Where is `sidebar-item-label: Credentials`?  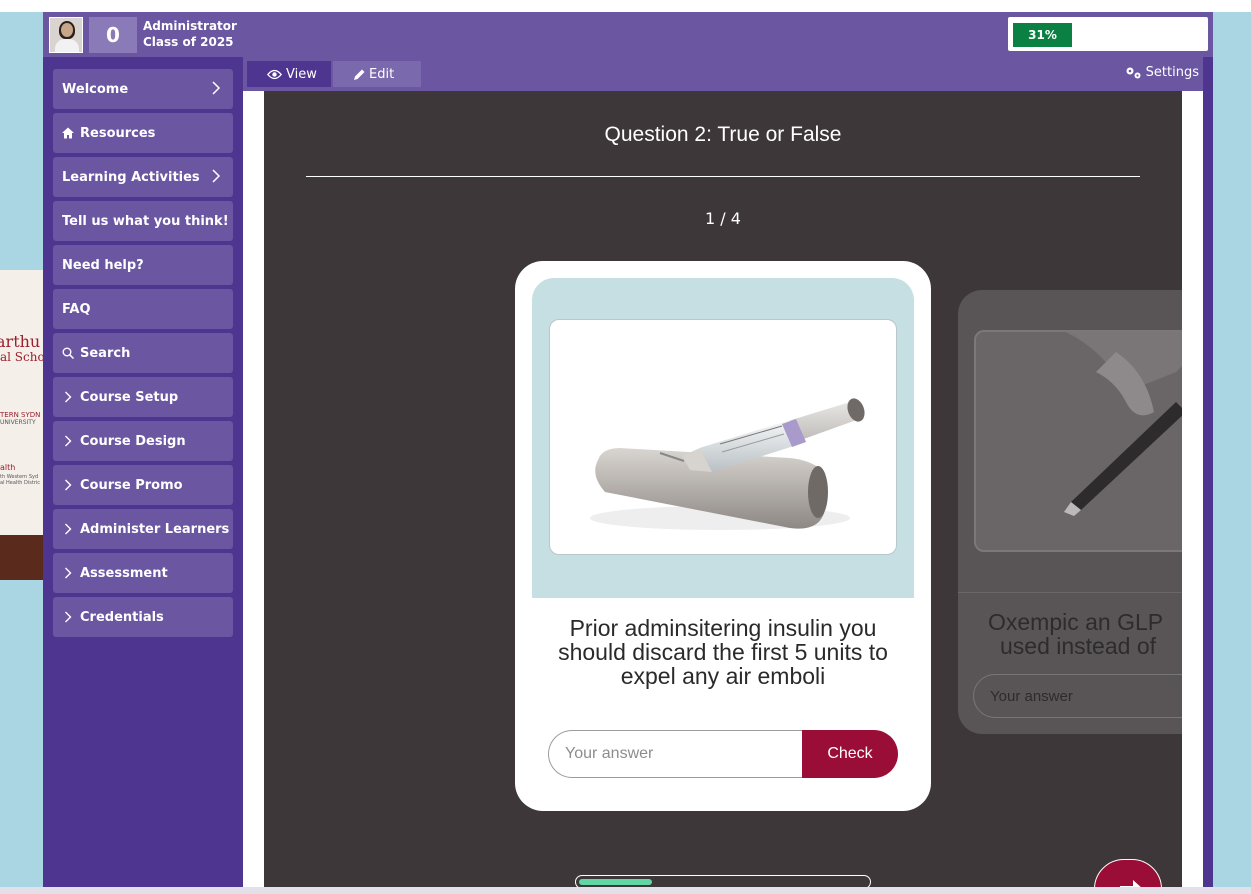 sidebar-item-label: Credentials is located at coordinates (122, 617).